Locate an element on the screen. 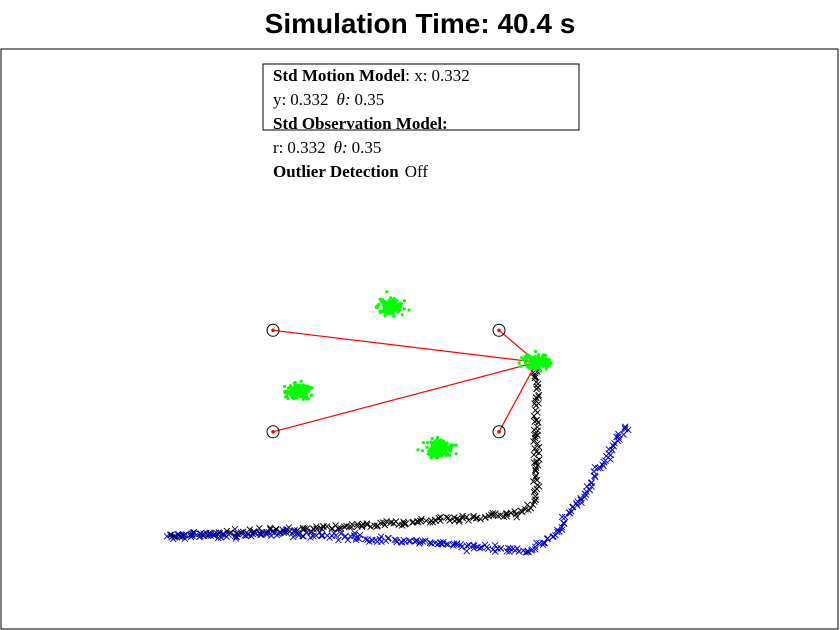 This screenshot has width=840, height=630. particle-clouds is located at coordinates (418, 375).